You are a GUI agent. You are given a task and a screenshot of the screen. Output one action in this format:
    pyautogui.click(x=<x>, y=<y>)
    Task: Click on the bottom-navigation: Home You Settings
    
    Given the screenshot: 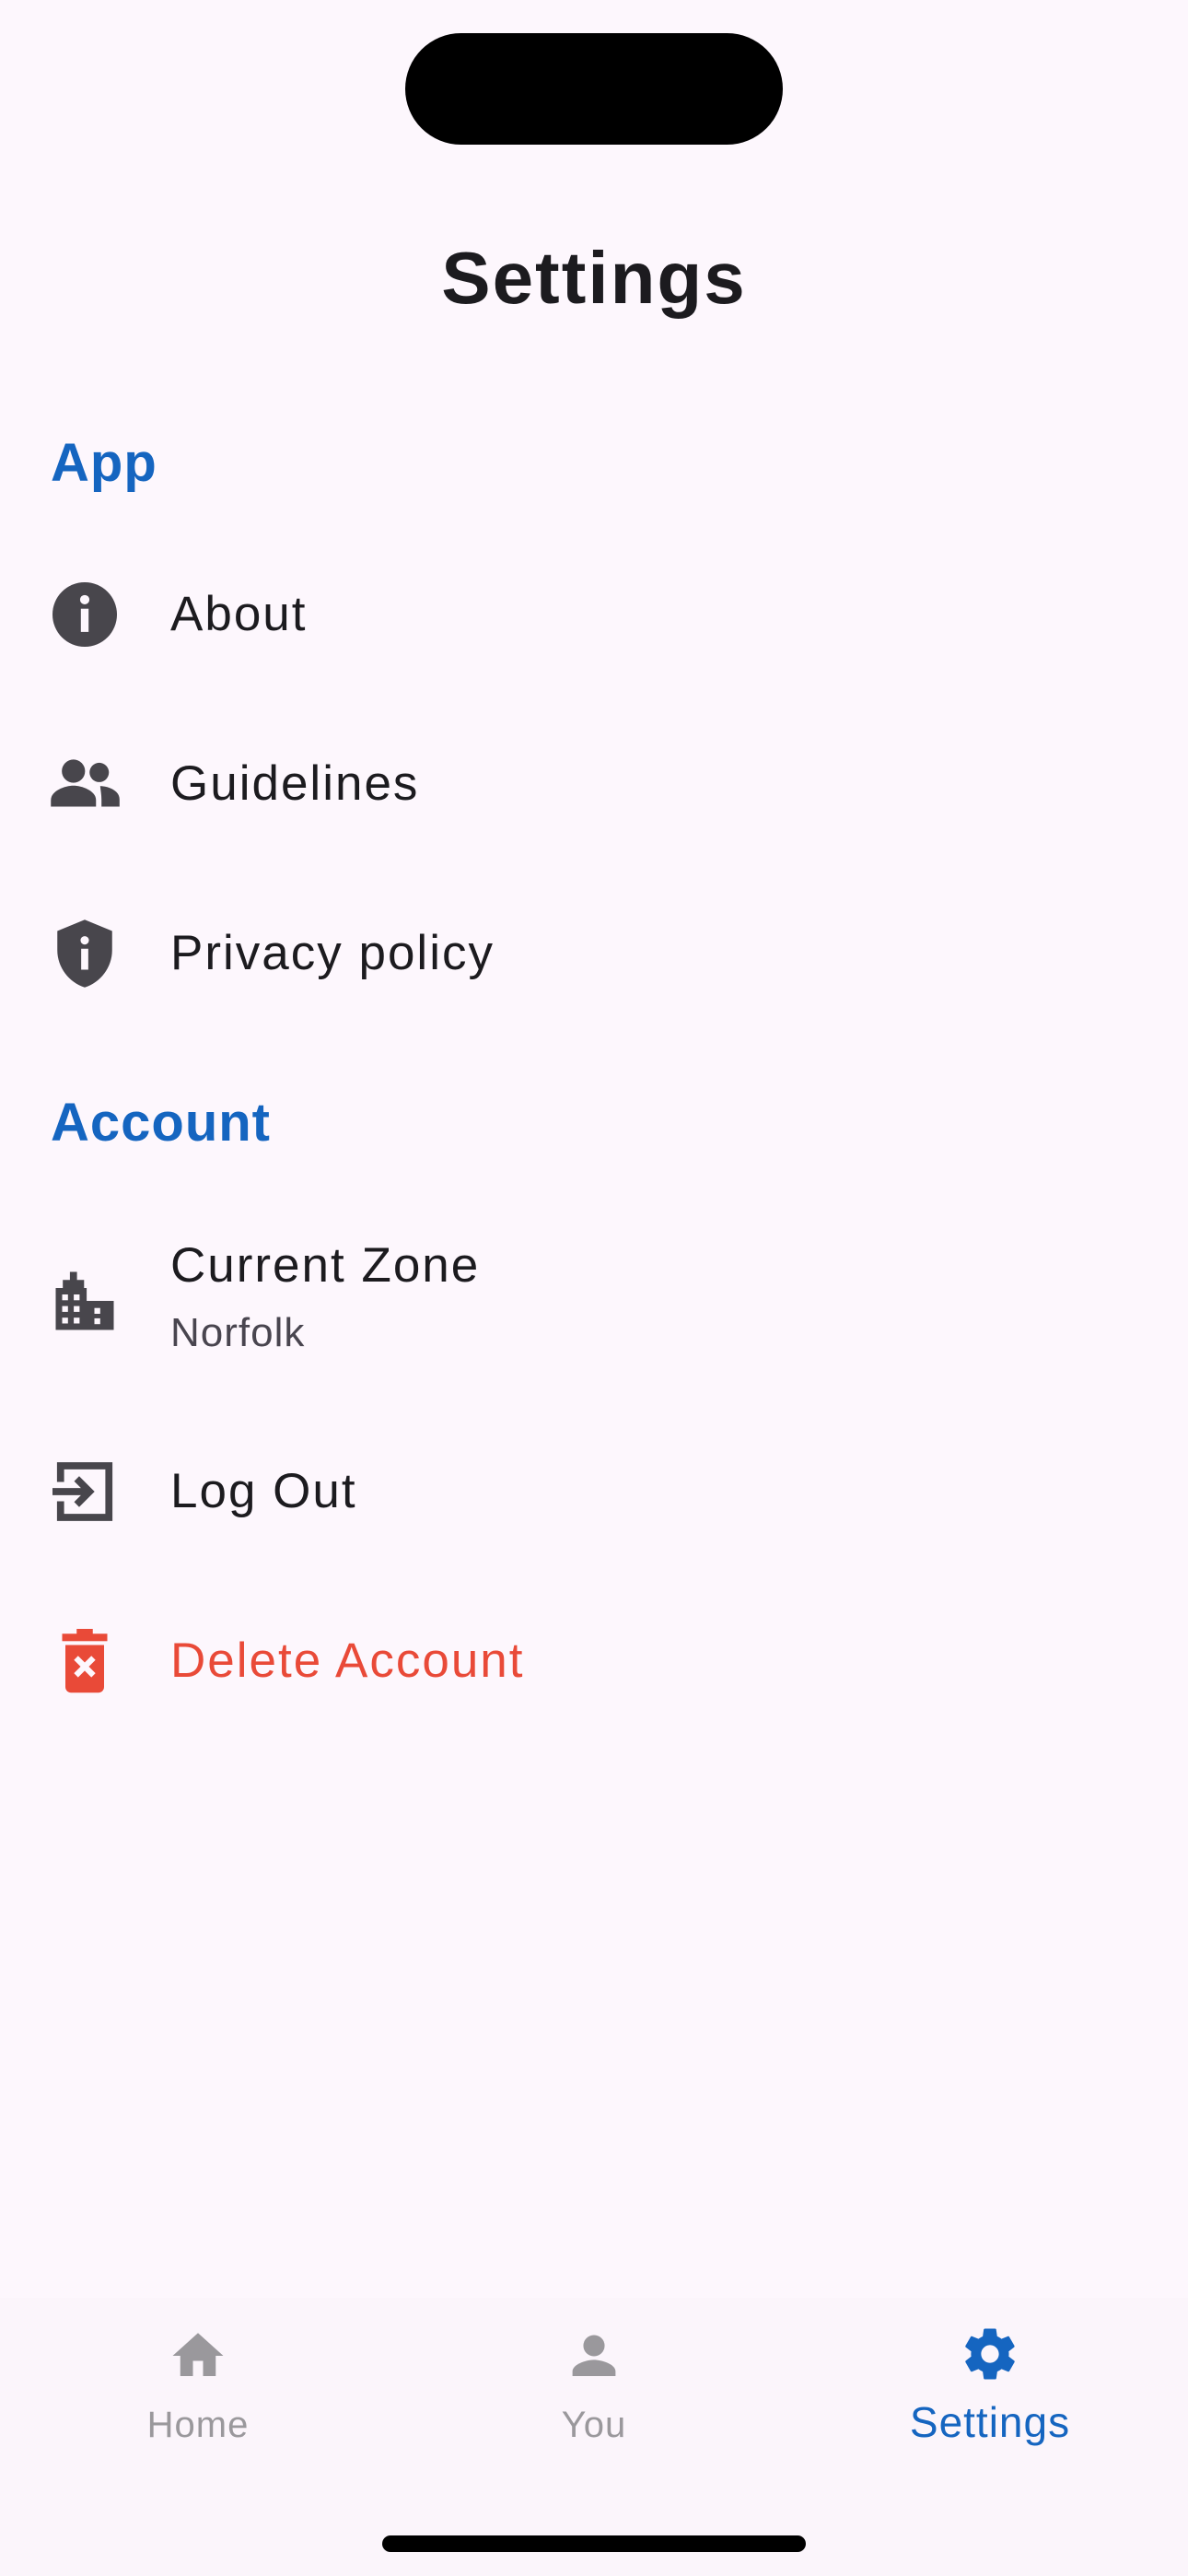 What is the action you would take?
    pyautogui.click(x=594, y=2437)
    